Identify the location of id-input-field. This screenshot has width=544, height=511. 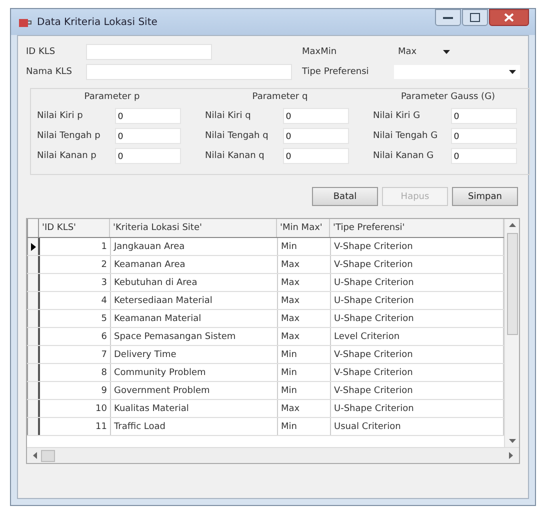
(149, 52).